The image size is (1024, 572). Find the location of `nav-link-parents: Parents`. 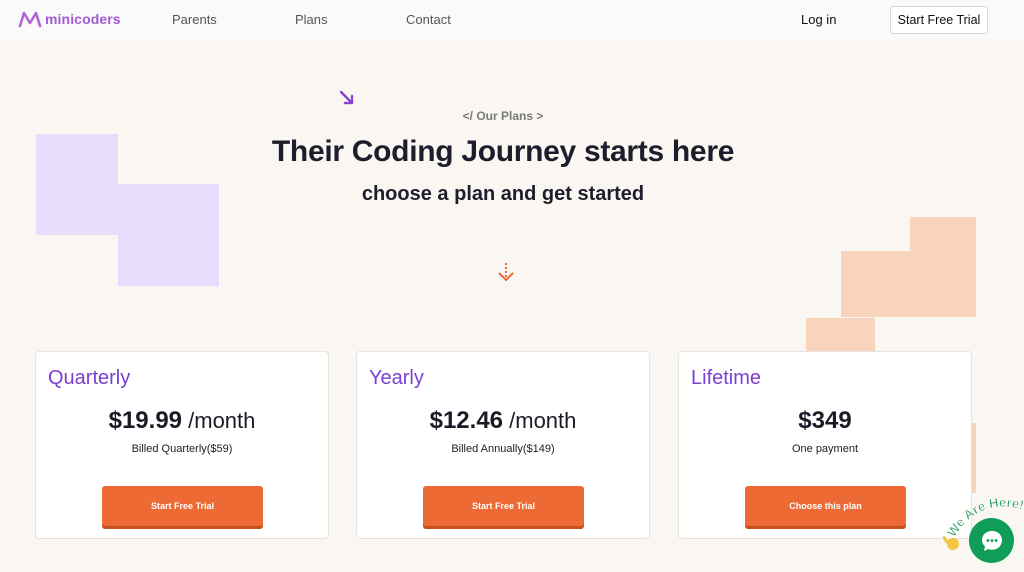

nav-link-parents: Parents is located at coordinates (194, 19).